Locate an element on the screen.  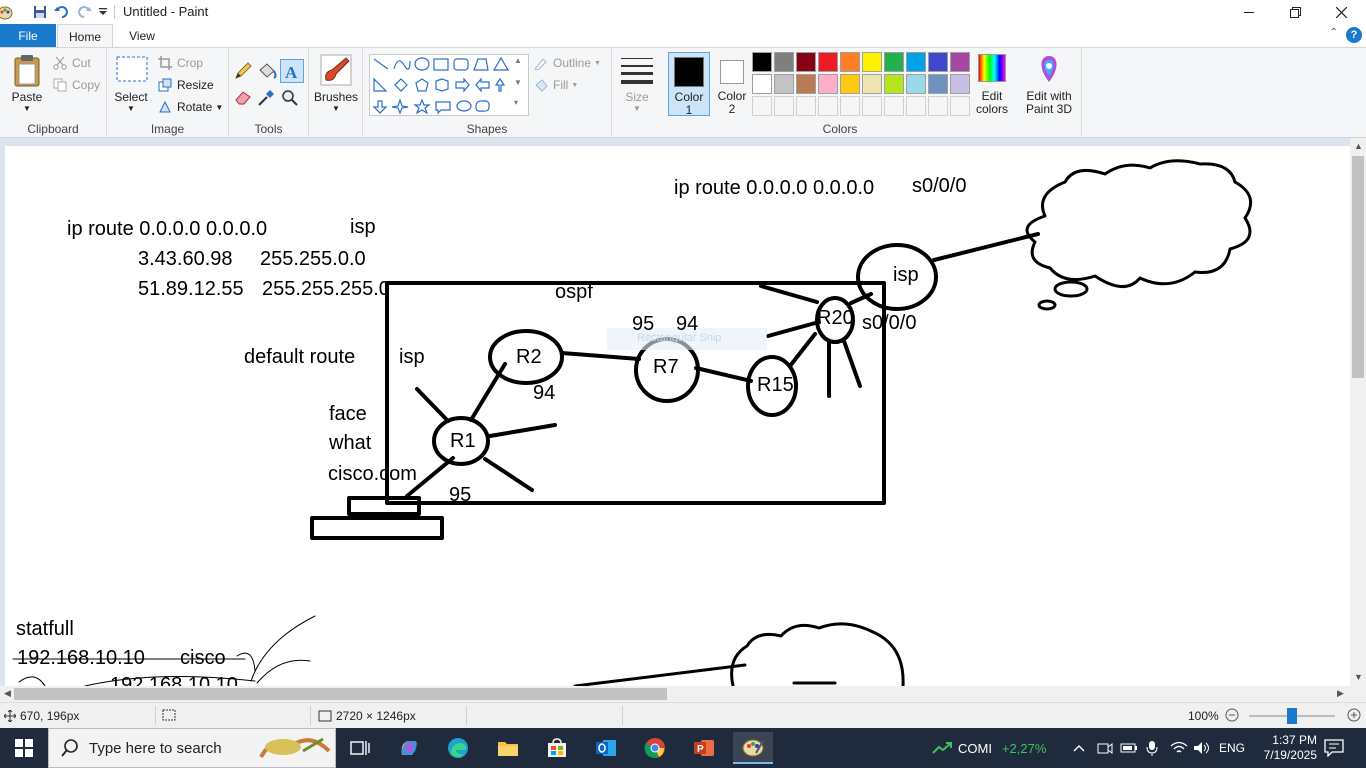
scroll-down-icon: ▼ is located at coordinates (1358, 677).